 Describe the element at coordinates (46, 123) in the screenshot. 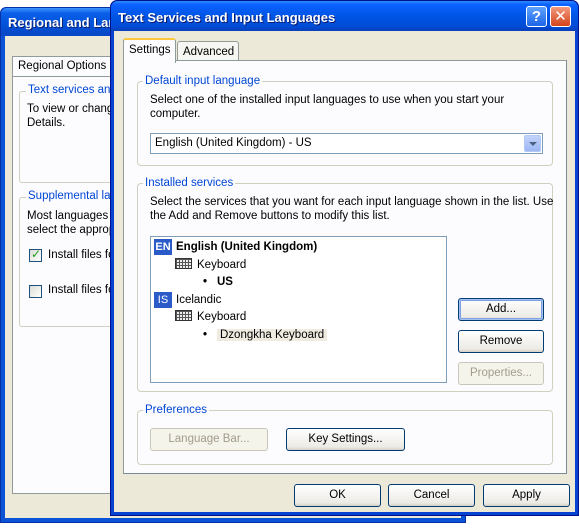

I see `text-services-desc-2: Details.` at that location.